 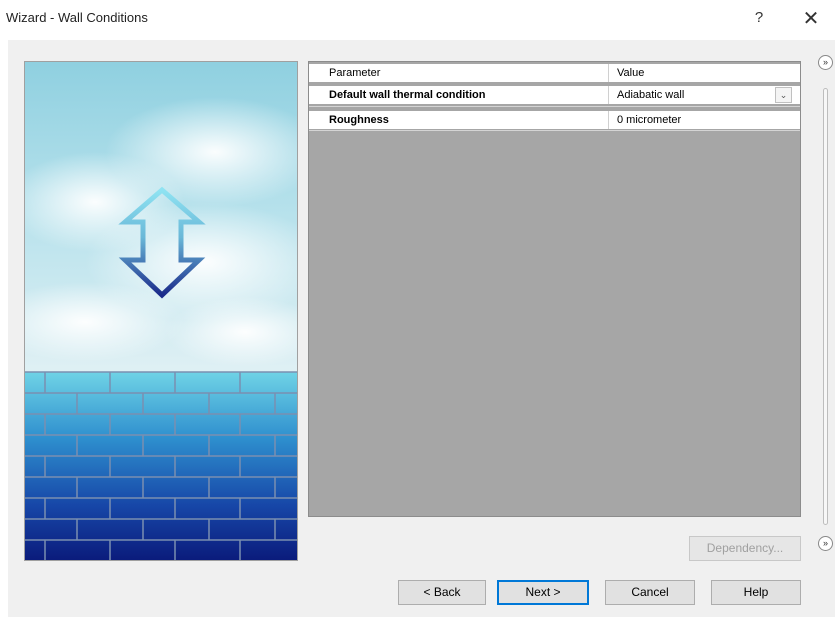 What do you see at coordinates (543, 592) in the screenshot?
I see `next-button: Next >` at bounding box center [543, 592].